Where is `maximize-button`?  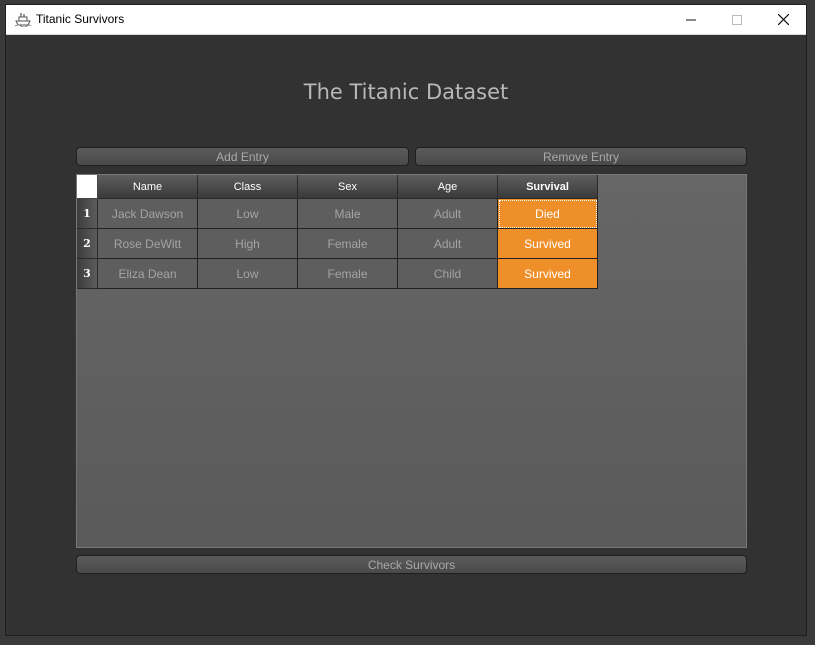
maximize-button is located at coordinates (737, 19).